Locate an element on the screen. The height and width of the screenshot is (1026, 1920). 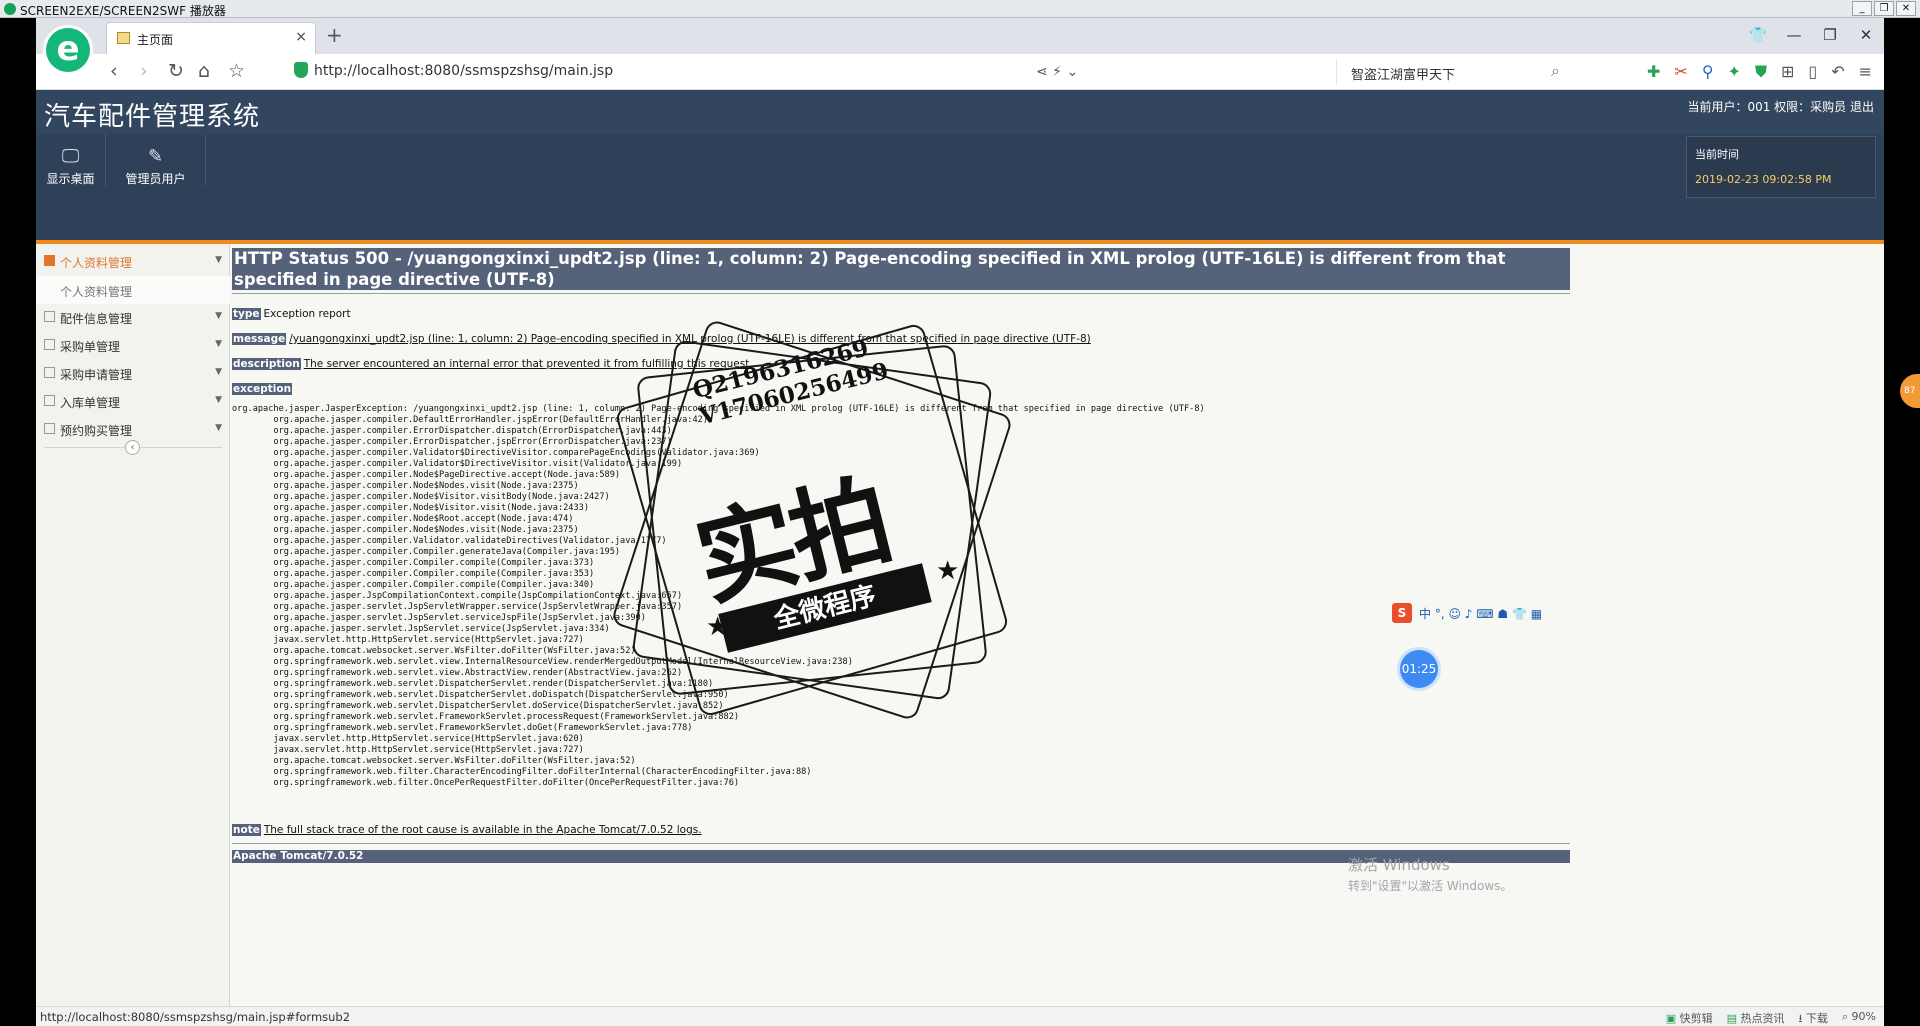
sidebar-subitem-profile: 个人资料管理 is located at coordinates (133, 290).